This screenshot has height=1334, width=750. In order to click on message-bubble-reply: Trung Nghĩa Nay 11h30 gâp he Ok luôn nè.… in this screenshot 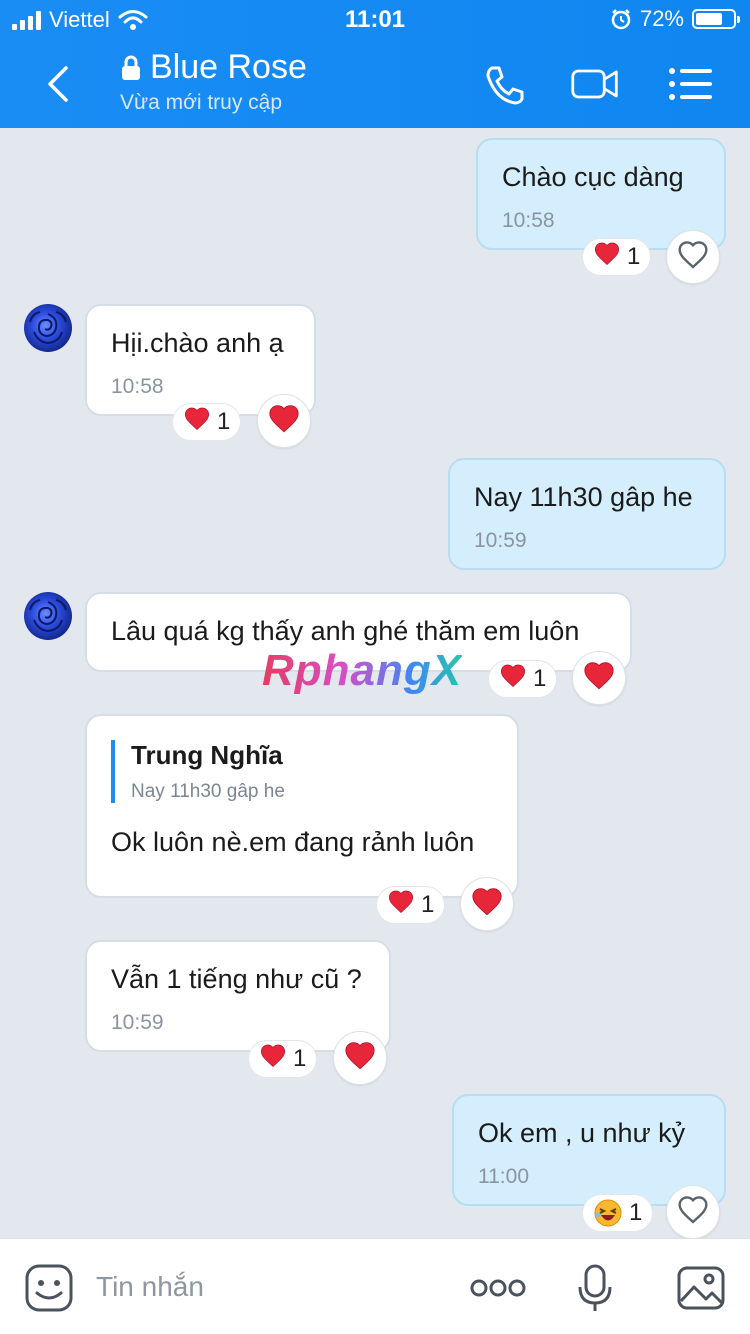, I will do `click(302, 806)`.